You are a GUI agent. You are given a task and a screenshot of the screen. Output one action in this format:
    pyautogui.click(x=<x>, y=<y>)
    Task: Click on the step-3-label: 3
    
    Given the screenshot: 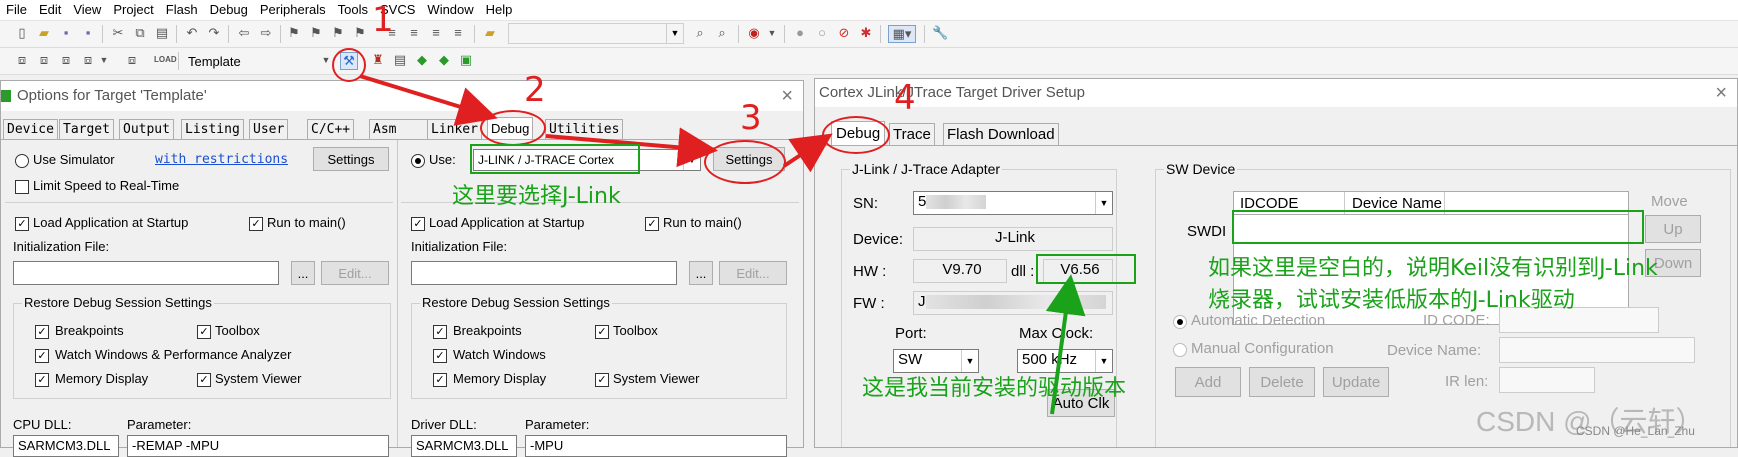 What is the action you would take?
    pyautogui.click(x=751, y=118)
    